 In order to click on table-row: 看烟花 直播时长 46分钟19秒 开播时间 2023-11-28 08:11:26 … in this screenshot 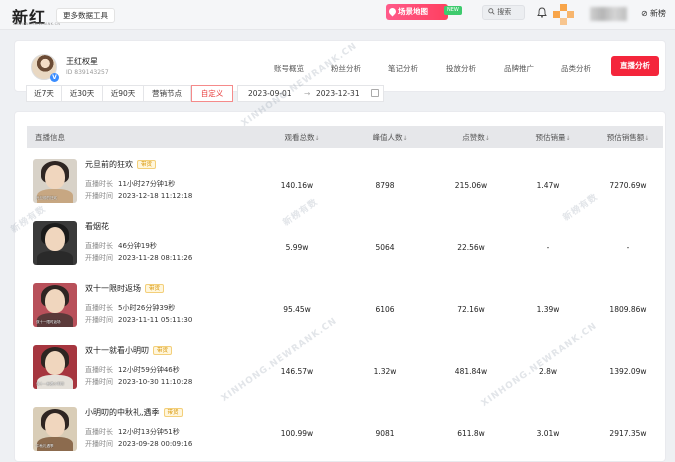, I will do `click(345, 249)`.